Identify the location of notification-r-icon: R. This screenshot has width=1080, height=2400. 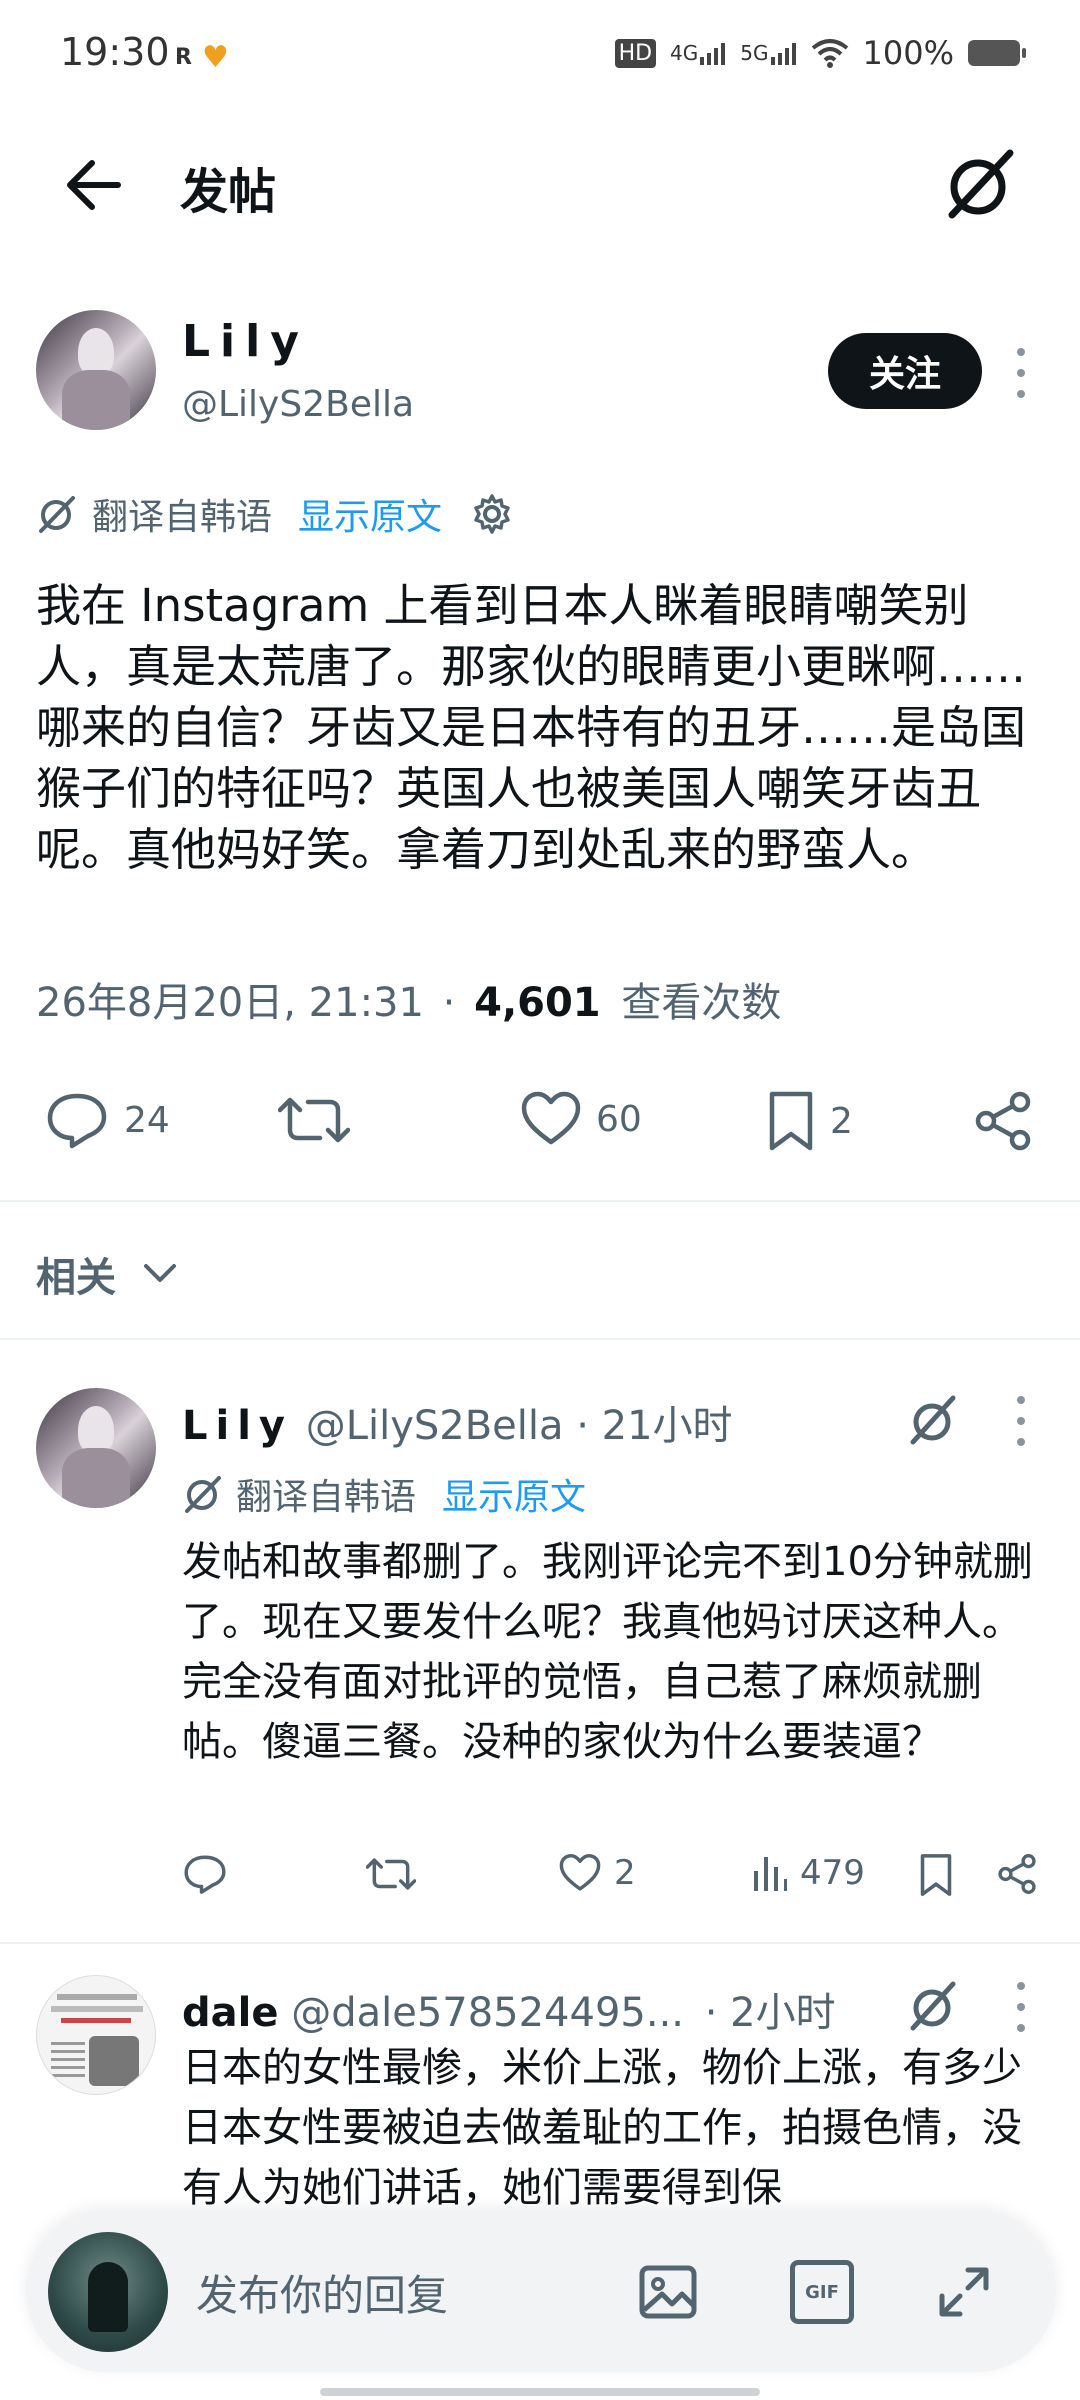
(183, 57).